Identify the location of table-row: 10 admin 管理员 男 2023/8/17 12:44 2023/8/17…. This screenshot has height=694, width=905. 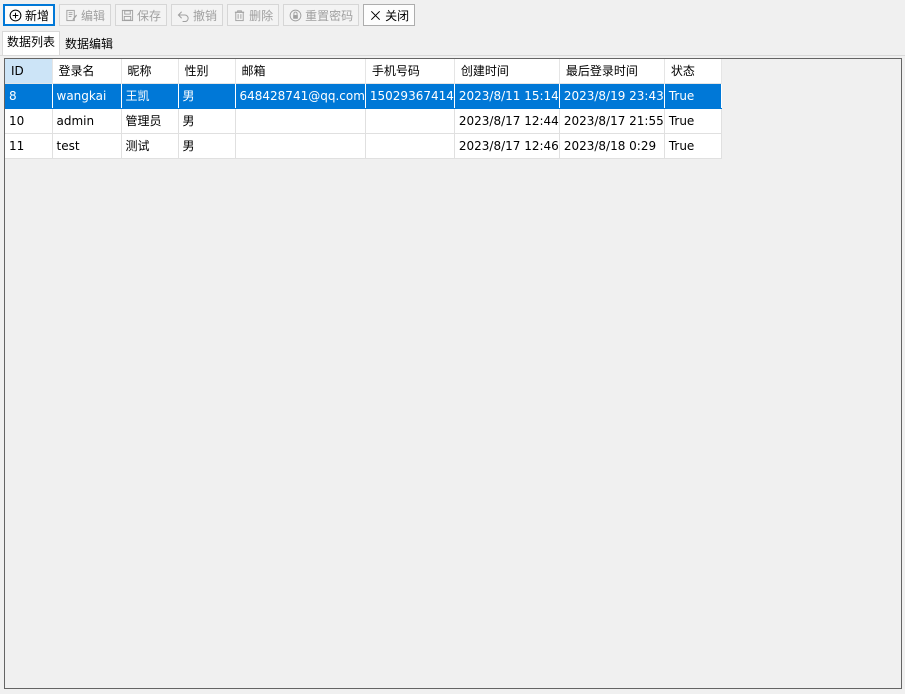
(363, 121).